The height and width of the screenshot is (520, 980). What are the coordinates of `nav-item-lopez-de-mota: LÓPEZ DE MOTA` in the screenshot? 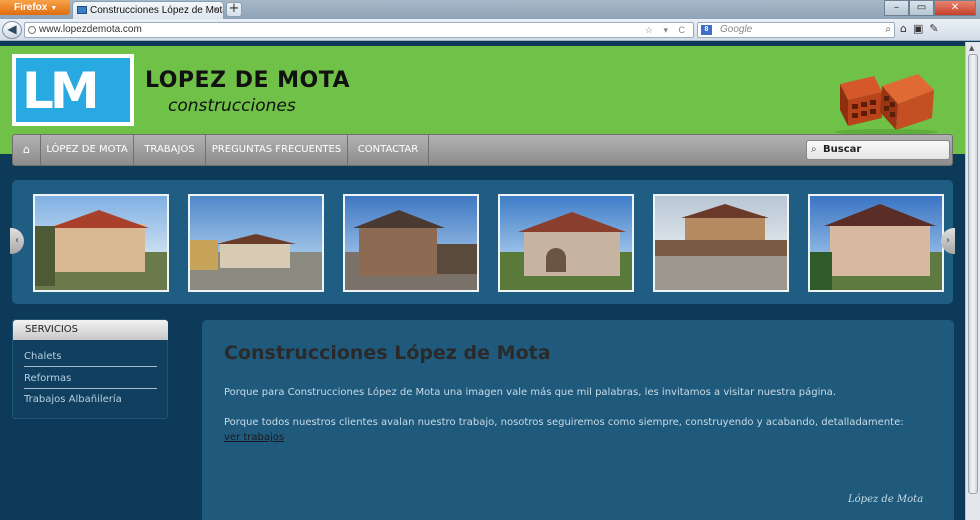 It's located at (87, 150).